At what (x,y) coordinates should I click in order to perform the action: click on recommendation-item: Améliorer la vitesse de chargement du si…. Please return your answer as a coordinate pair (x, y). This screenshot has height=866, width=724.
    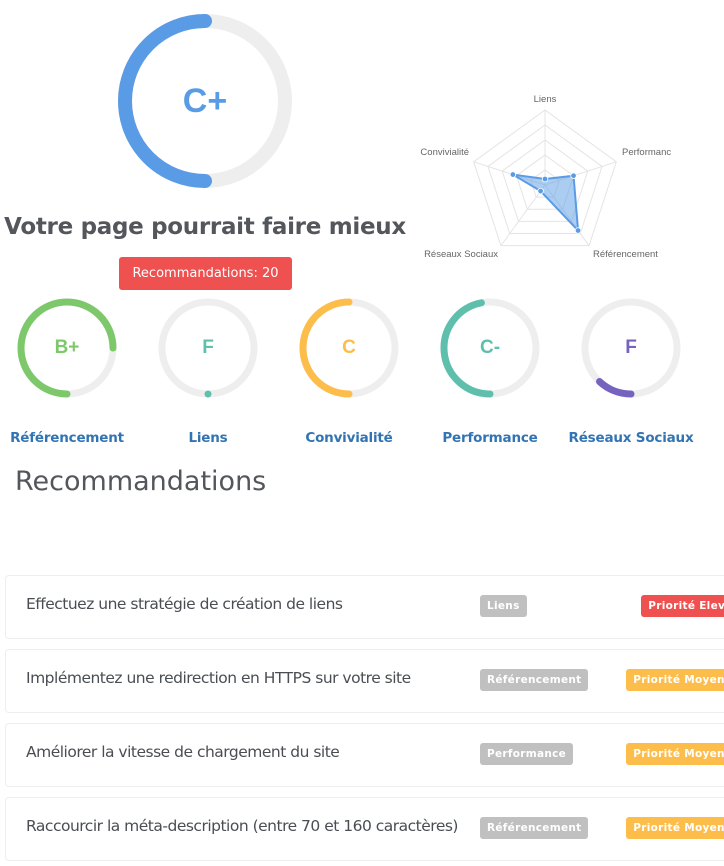
    Looking at the image, I should click on (364, 755).